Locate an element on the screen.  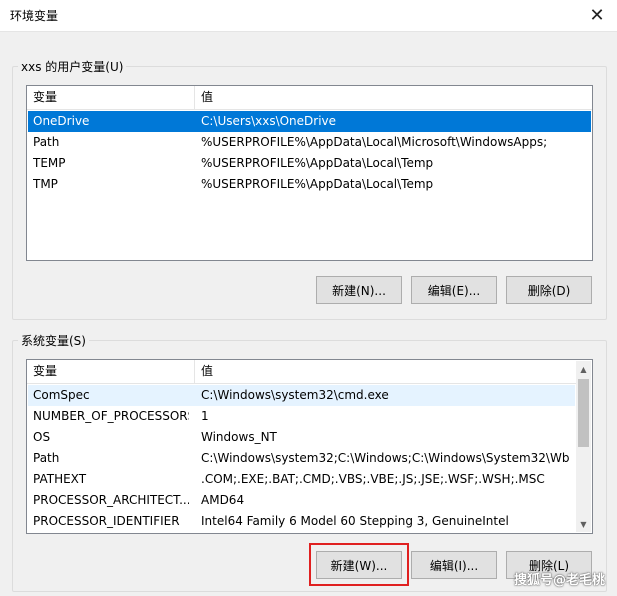
scroll-up-icon: ▲ is located at coordinates (583, 369).